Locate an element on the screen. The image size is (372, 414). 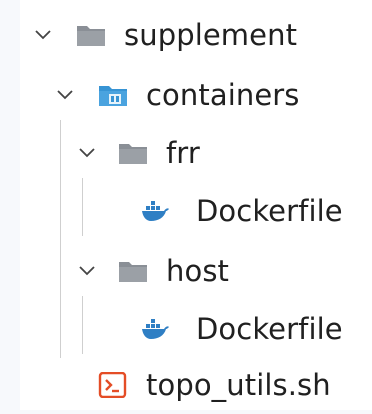
tree-item-label: supplement is located at coordinates (211, 35).